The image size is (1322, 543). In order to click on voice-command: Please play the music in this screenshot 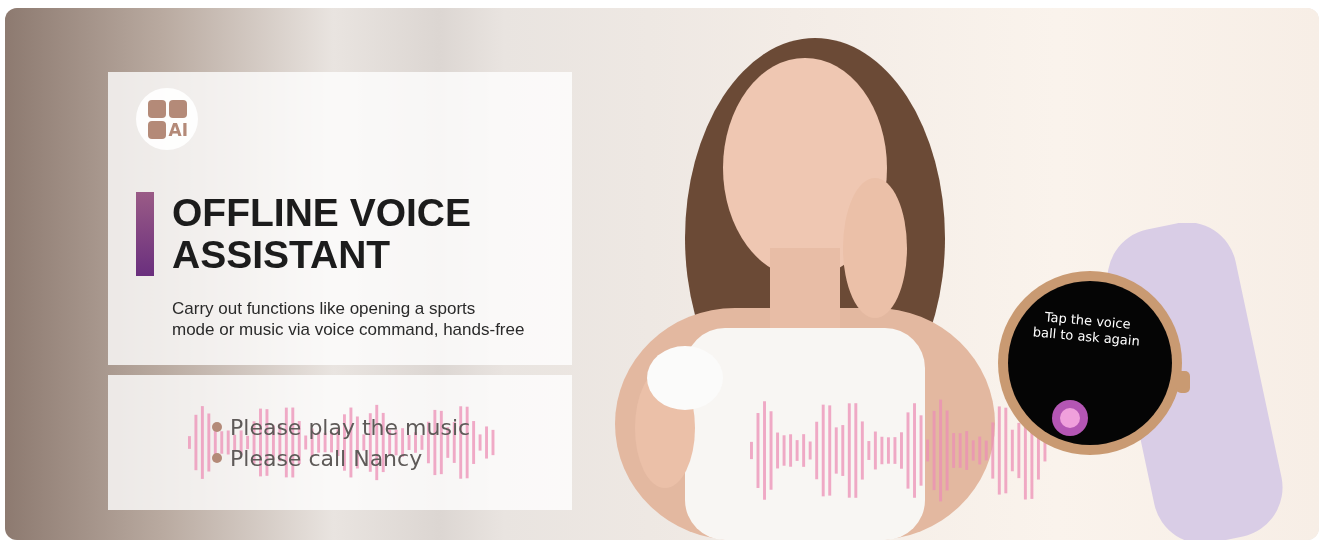, I will do `click(350, 427)`.